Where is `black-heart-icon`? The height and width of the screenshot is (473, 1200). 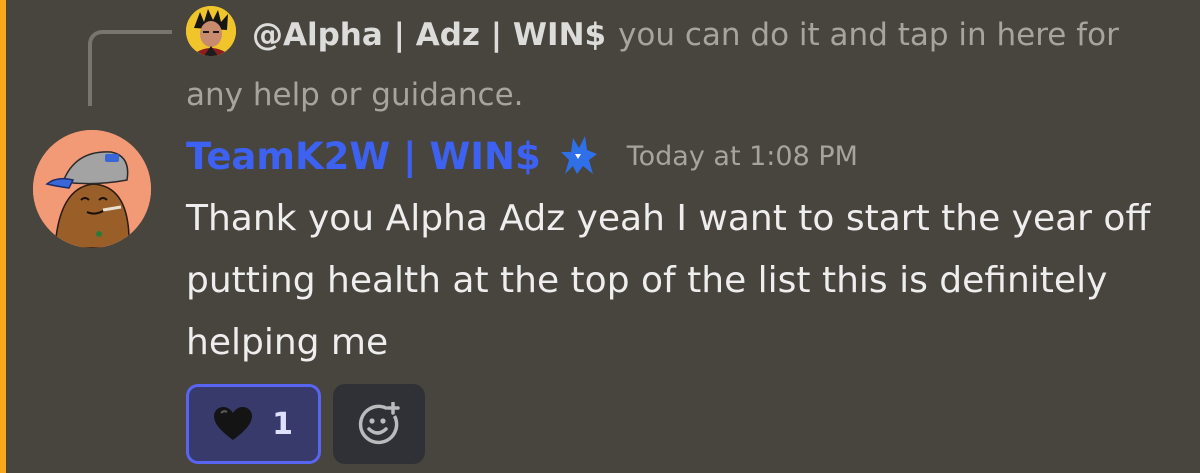
black-heart-icon is located at coordinates (233, 423).